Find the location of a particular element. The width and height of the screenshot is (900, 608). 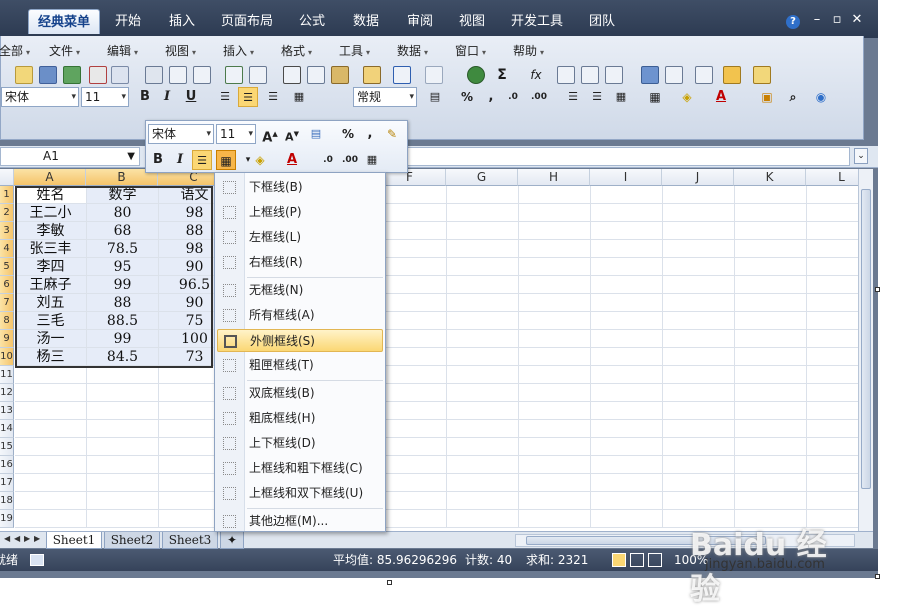

mini-font-color-icon: A is located at coordinates (292, 160).